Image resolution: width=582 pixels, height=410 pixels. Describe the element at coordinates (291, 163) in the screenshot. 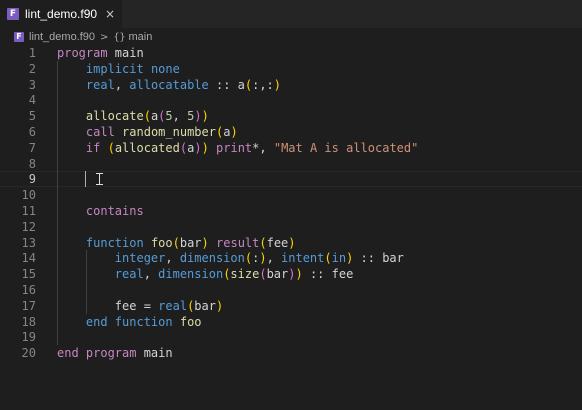

I see `code-line-8: 8` at that location.